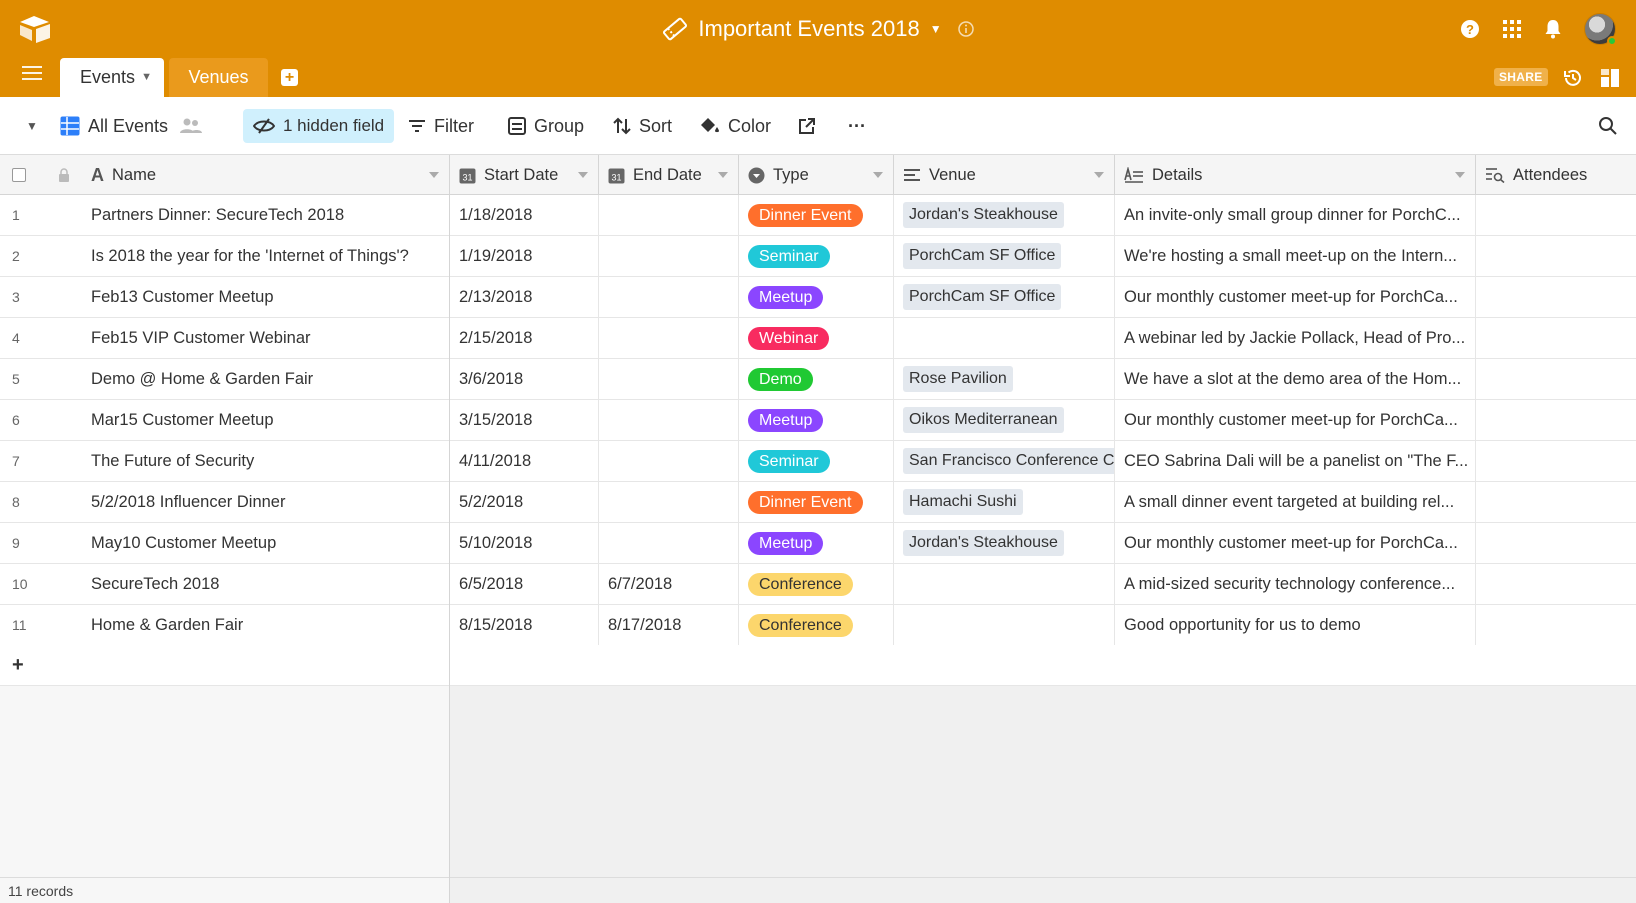 The width and height of the screenshot is (1636, 903). What do you see at coordinates (524, 543) in the screenshot?
I see `cell-start-date: 5/10/2018` at bounding box center [524, 543].